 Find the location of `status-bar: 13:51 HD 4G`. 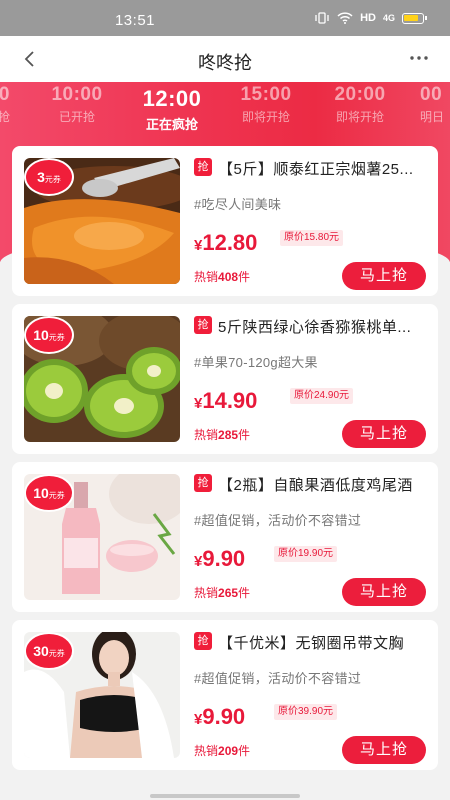

status-bar: 13:51 HD 4G is located at coordinates (225, 18).